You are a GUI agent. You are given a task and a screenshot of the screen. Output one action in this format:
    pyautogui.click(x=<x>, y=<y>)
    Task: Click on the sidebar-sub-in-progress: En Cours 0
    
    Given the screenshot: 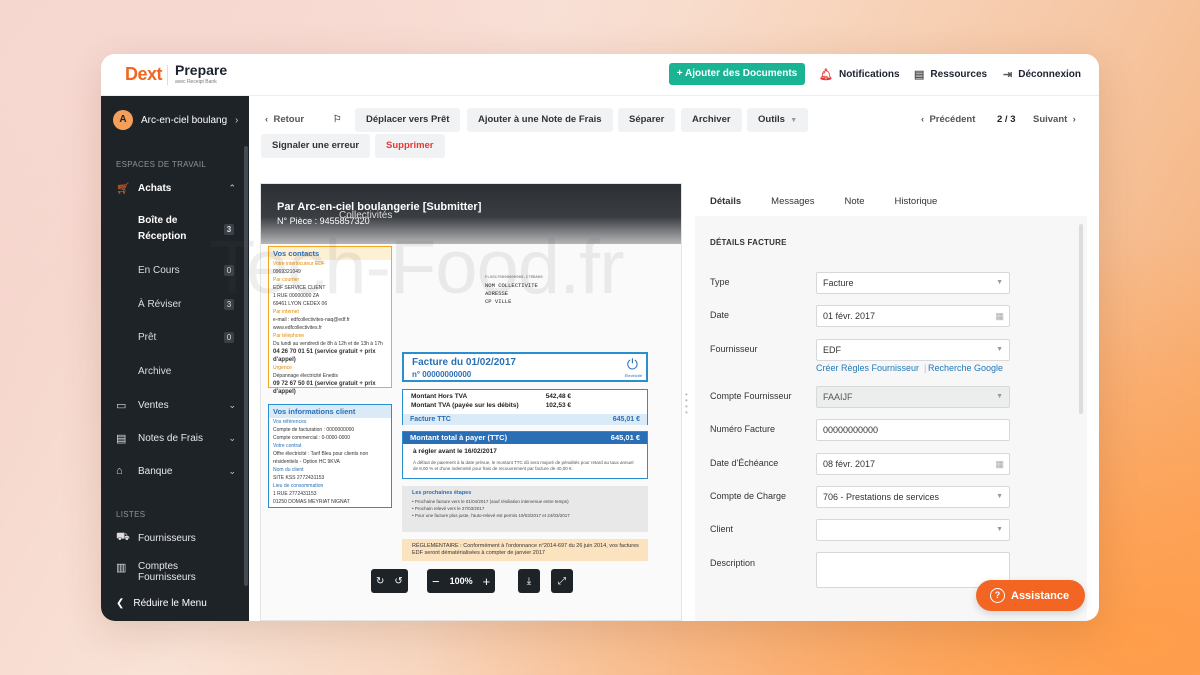 What is the action you would take?
    pyautogui.click(x=186, y=270)
    